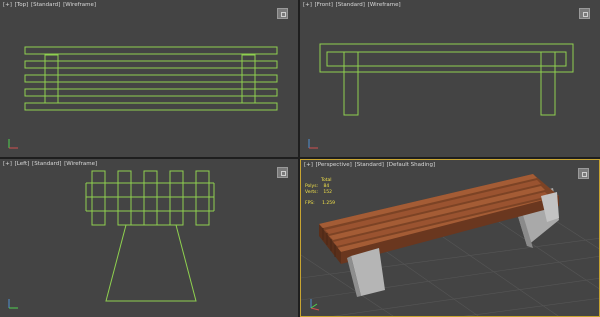 Image resolution: width=600 pixels, height=317 pixels. I want to click on left-wireframe, so click(150, 236).